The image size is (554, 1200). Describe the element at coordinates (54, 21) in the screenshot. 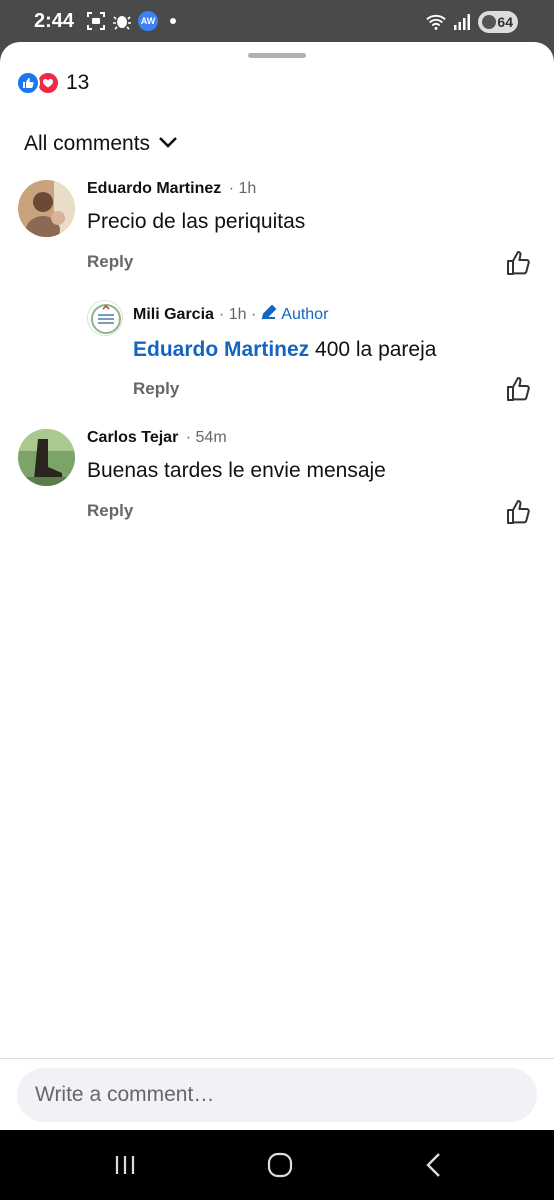

I see `status-time: 2:44` at that location.